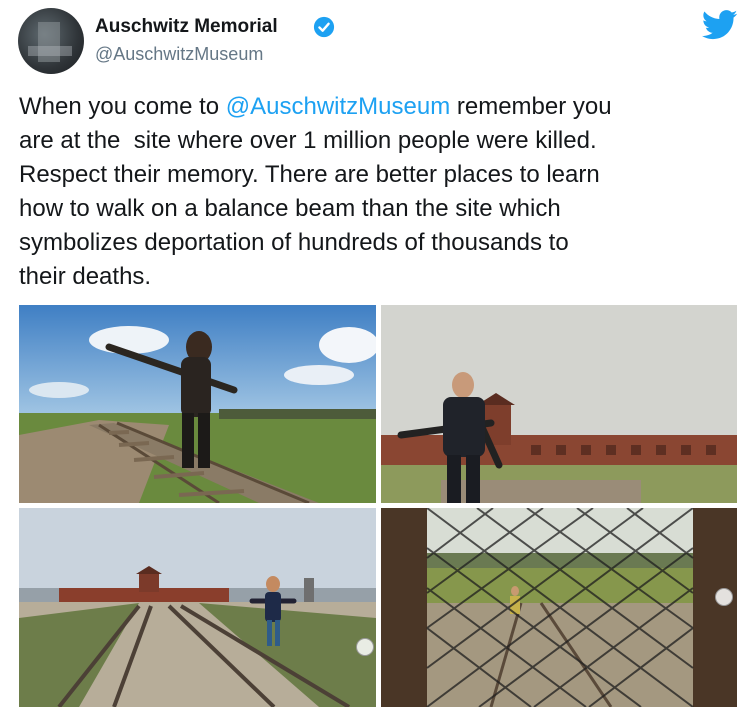  Describe the element at coordinates (179, 54) in the screenshot. I see `user-handle: @AuschwitzMuseum` at that location.